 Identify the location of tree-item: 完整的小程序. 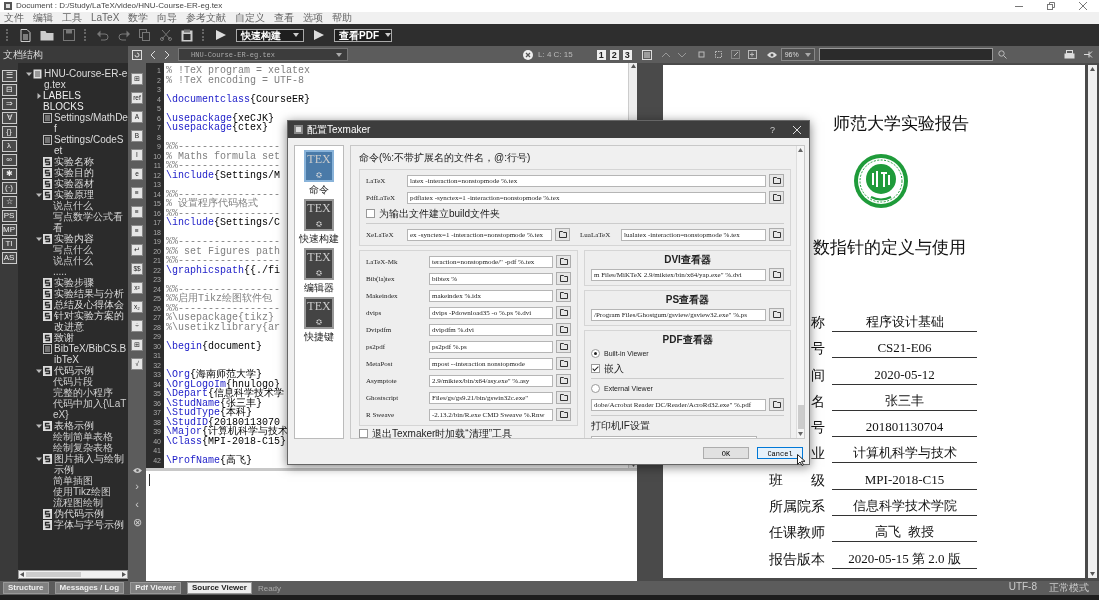
(83, 392).